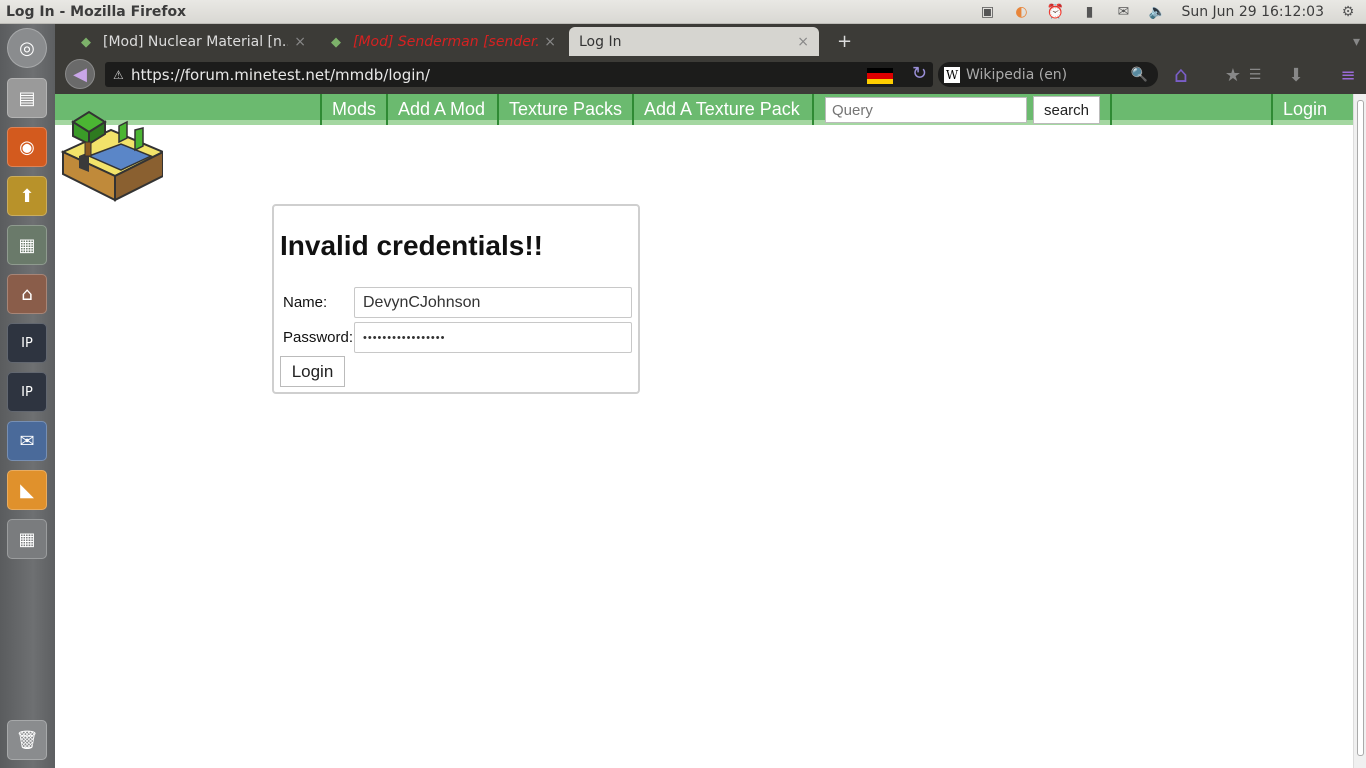 Image resolution: width=1366 pixels, height=768 pixels. Describe the element at coordinates (845, 41) in the screenshot. I see `plus-icon: +` at that location.